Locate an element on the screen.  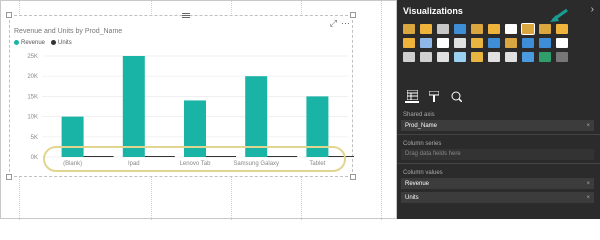
column-value-units: Units × is located at coordinates (497, 197).